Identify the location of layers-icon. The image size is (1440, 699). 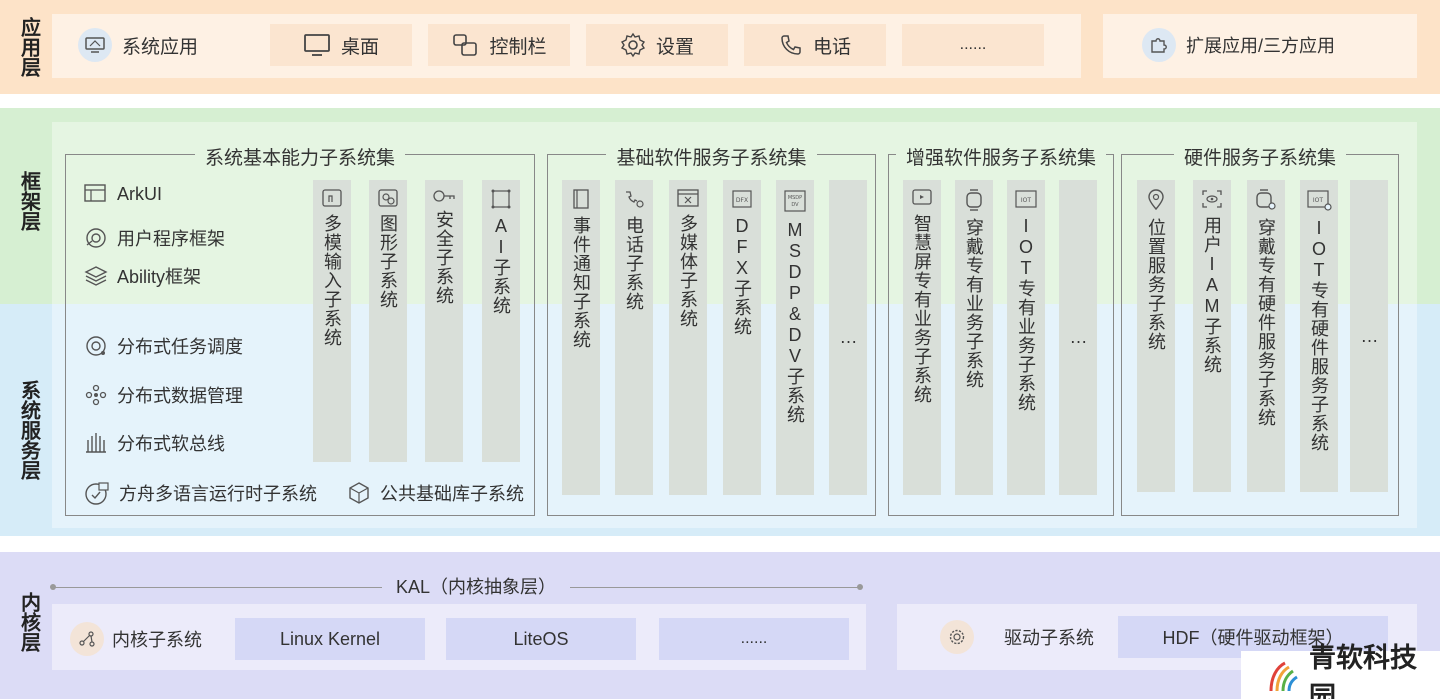
(96, 276).